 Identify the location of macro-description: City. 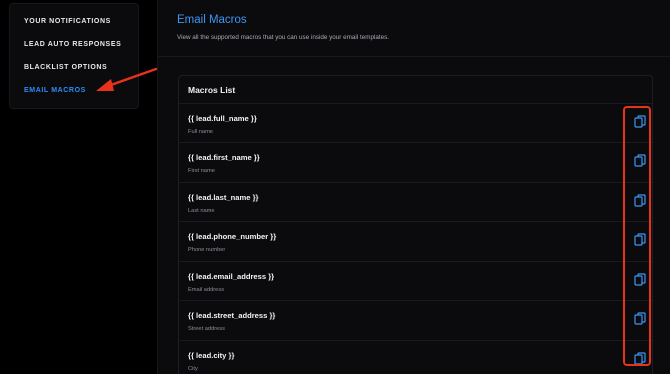
(193, 369).